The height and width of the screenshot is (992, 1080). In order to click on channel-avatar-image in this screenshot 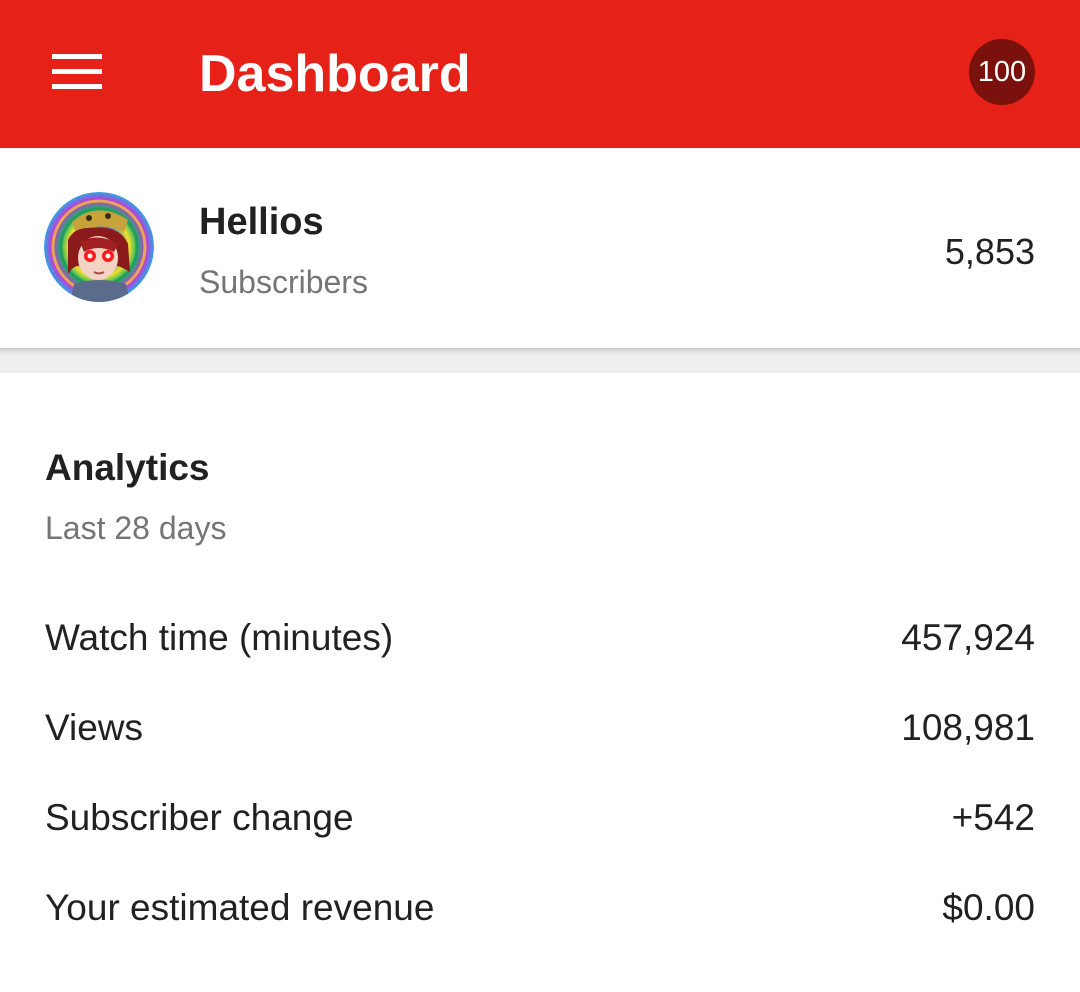, I will do `click(99, 247)`.